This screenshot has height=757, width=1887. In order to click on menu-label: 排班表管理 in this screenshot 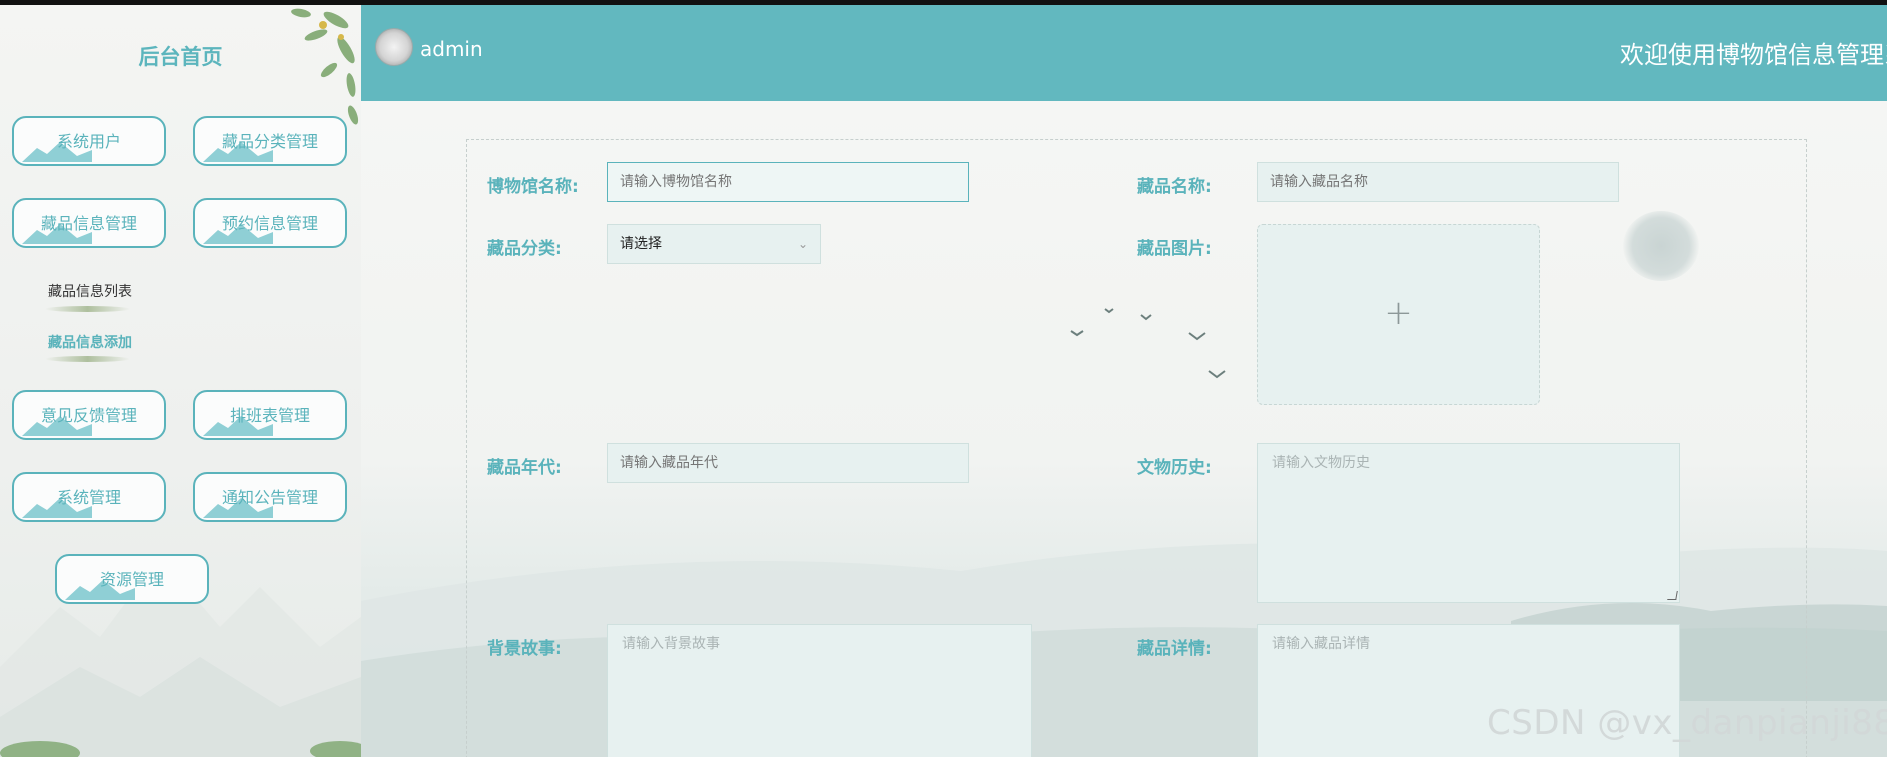, I will do `click(269, 415)`.